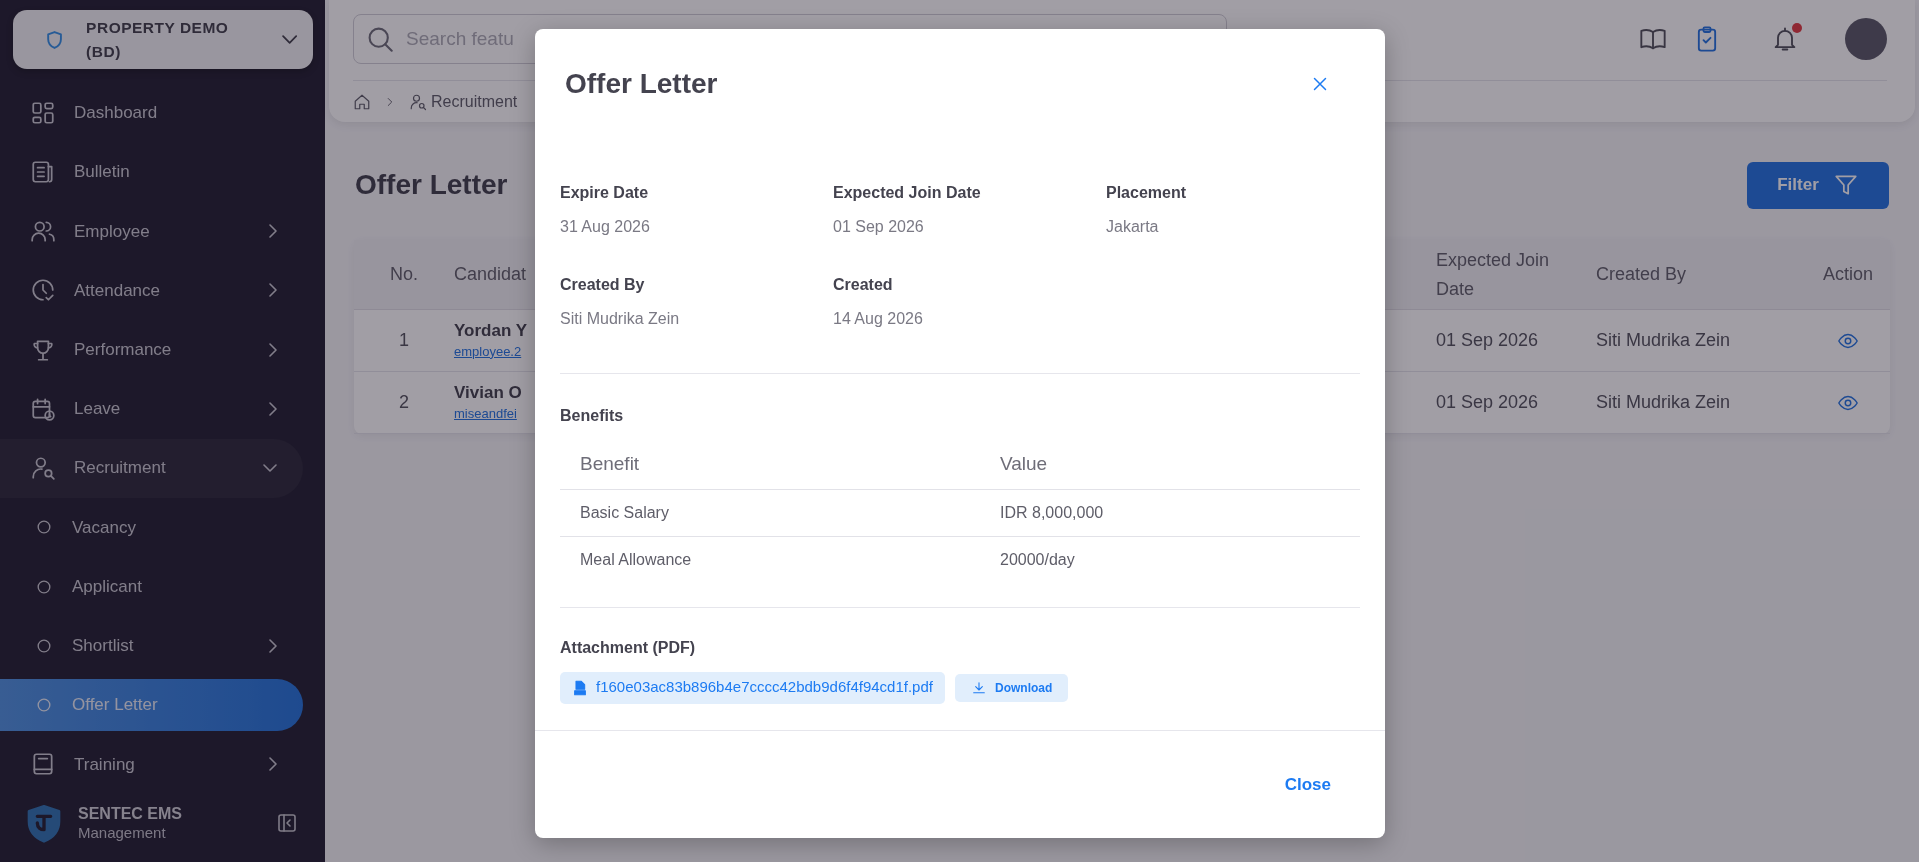 This screenshot has width=1919, height=862. Describe the element at coordinates (1307, 784) in the screenshot. I see `close-button: Close` at that location.